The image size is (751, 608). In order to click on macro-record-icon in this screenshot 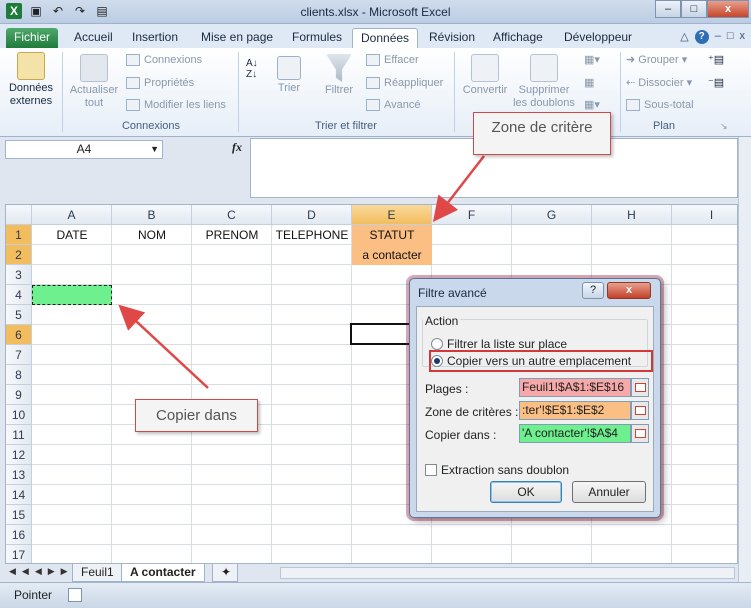, I will do `click(75, 595)`.